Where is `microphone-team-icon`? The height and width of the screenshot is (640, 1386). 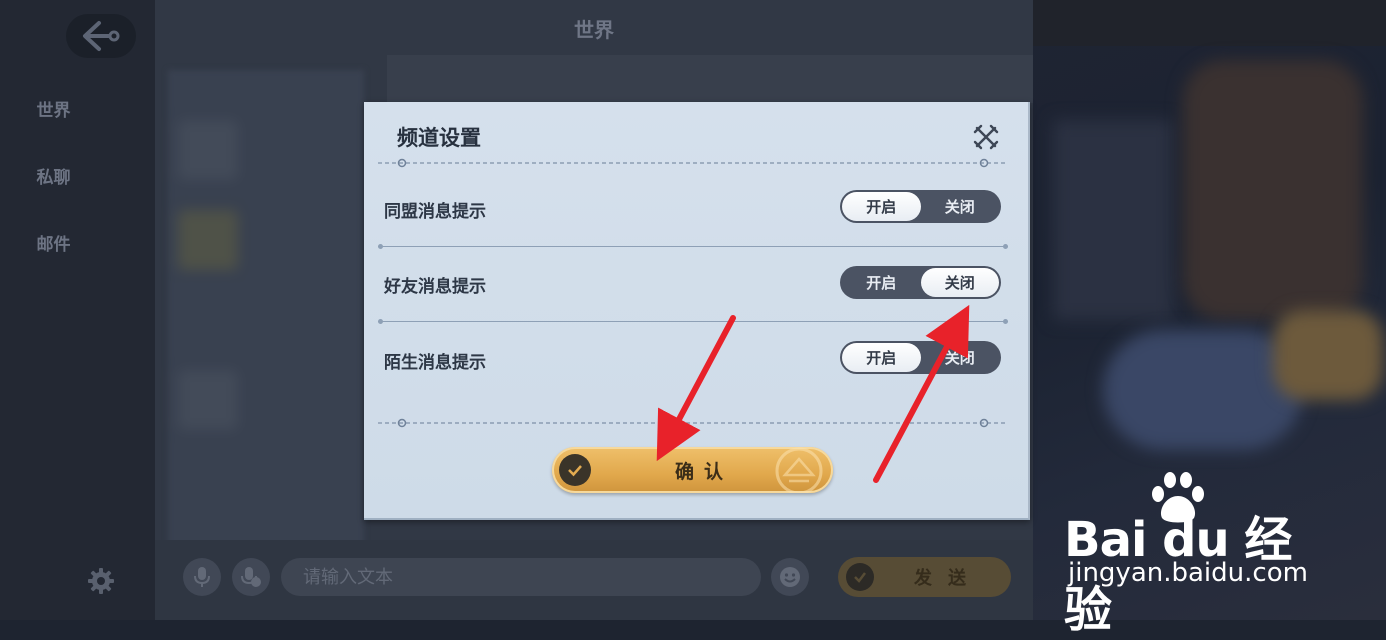
microphone-team-icon is located at coordinates (251, 577).